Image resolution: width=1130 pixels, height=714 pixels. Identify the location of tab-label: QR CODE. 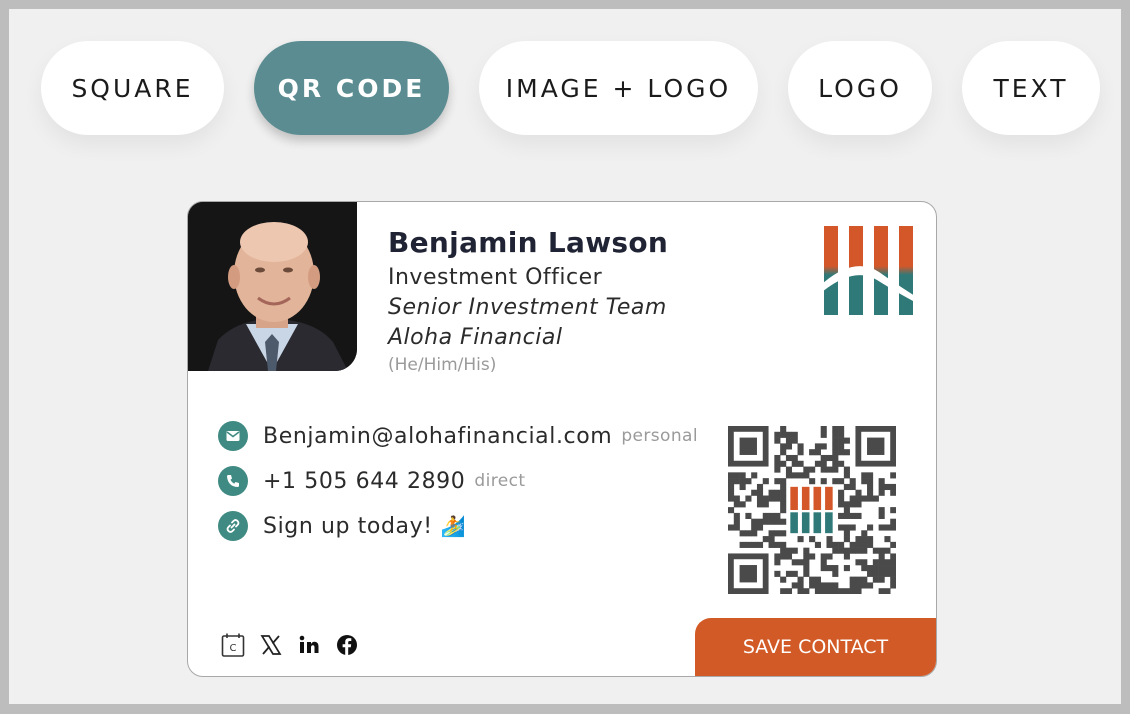
(351, 88).